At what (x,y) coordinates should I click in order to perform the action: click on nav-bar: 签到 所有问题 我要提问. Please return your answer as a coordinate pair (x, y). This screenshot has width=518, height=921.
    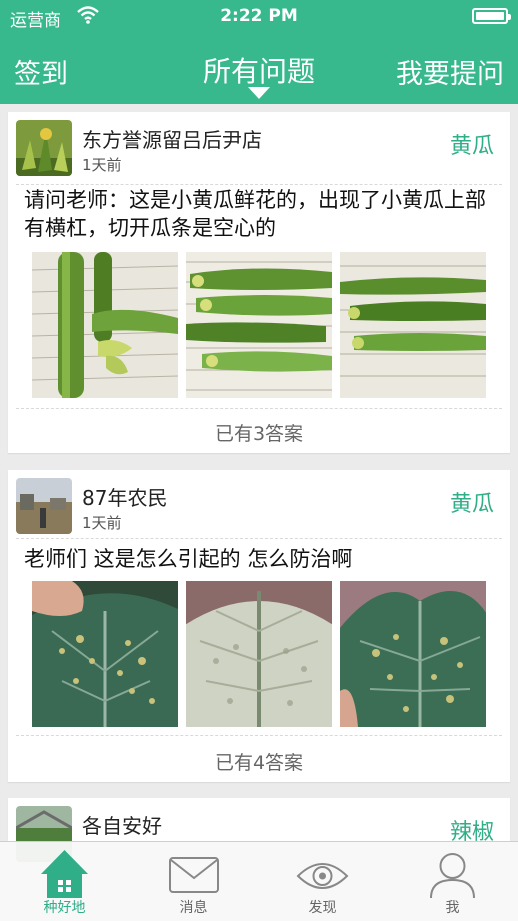
    Looking at the image, I should click on (259, 69).